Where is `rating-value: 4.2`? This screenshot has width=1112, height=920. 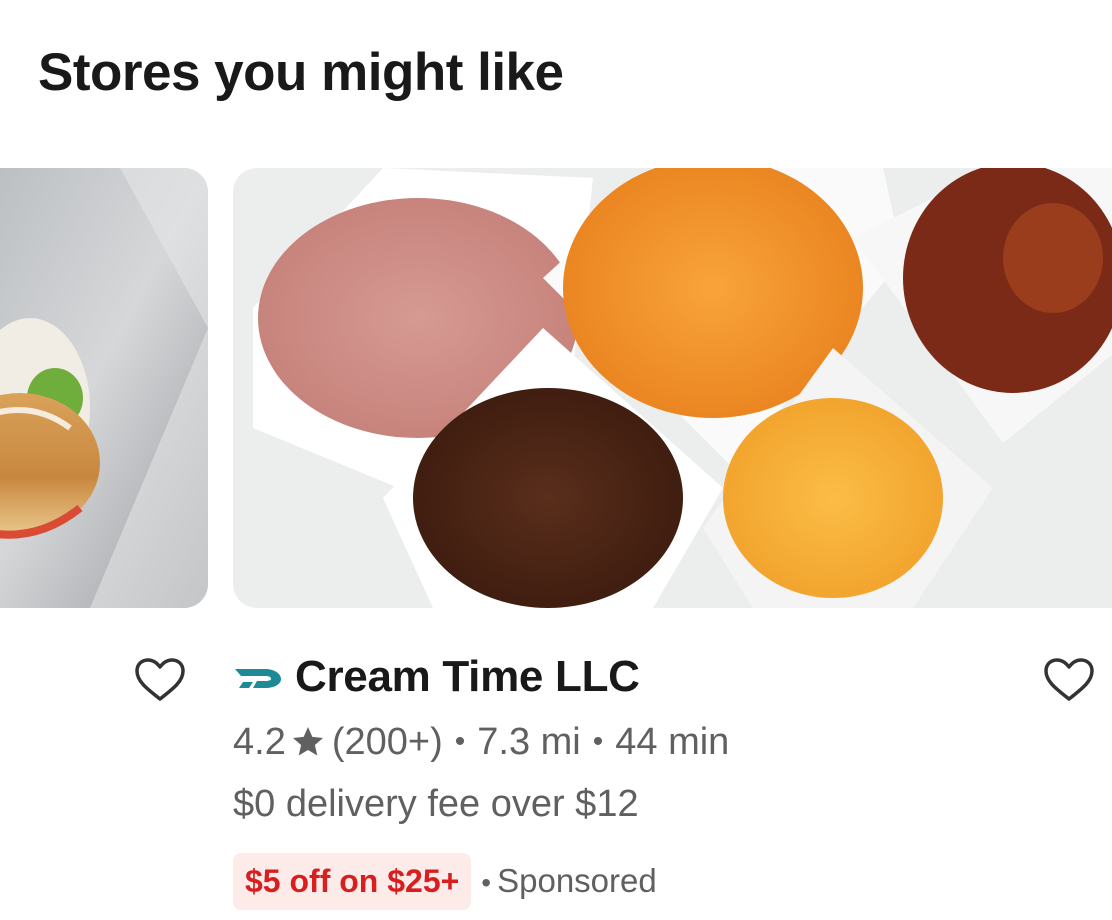
rating-value: 4.2 is located at coordinates (259, 741).